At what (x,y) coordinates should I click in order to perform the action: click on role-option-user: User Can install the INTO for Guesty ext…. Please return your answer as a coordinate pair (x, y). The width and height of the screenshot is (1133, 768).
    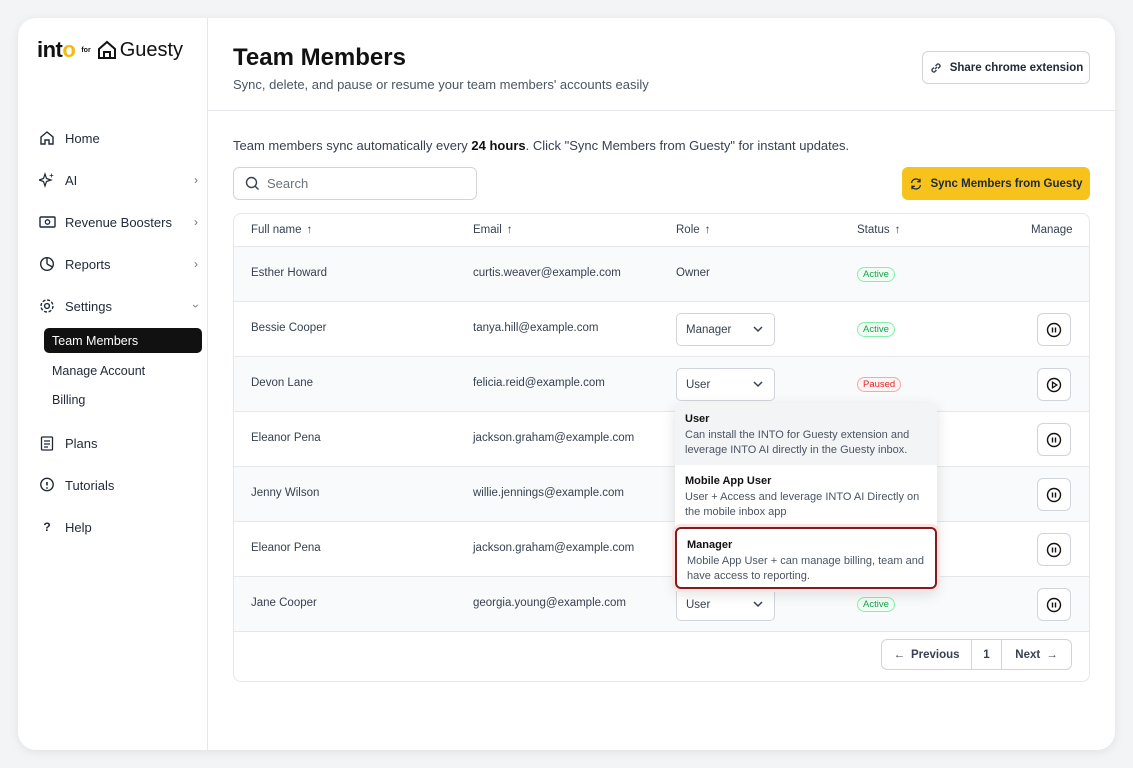
    Looking at the image, I should click on (806, 434).